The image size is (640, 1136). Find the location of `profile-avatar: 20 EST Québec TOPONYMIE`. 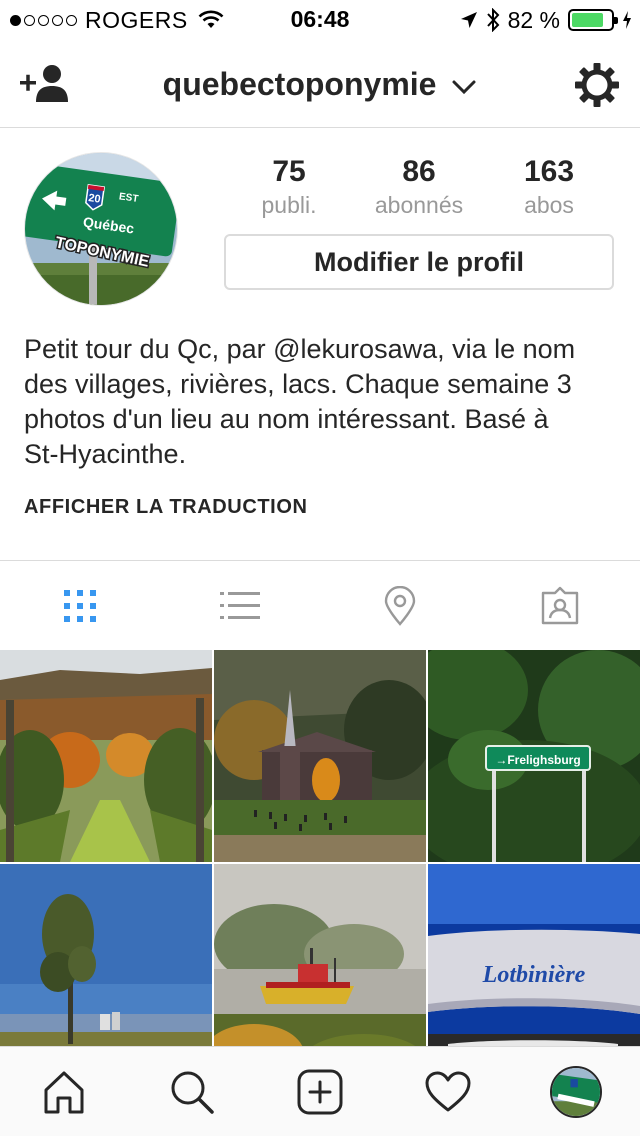

profile-avatar: 20 EST Québec TOPONYMIE is located at coordinates (101, 229).